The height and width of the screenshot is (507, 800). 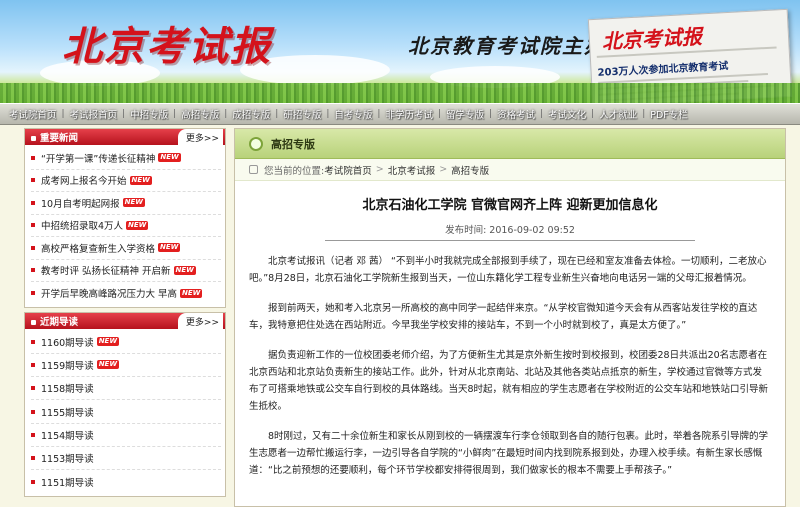 What do you see at coordinates (98, 158) in the screenshot?
I see `news-link: “开学第一课”传递长征精神` at bounding box center [98, 158].